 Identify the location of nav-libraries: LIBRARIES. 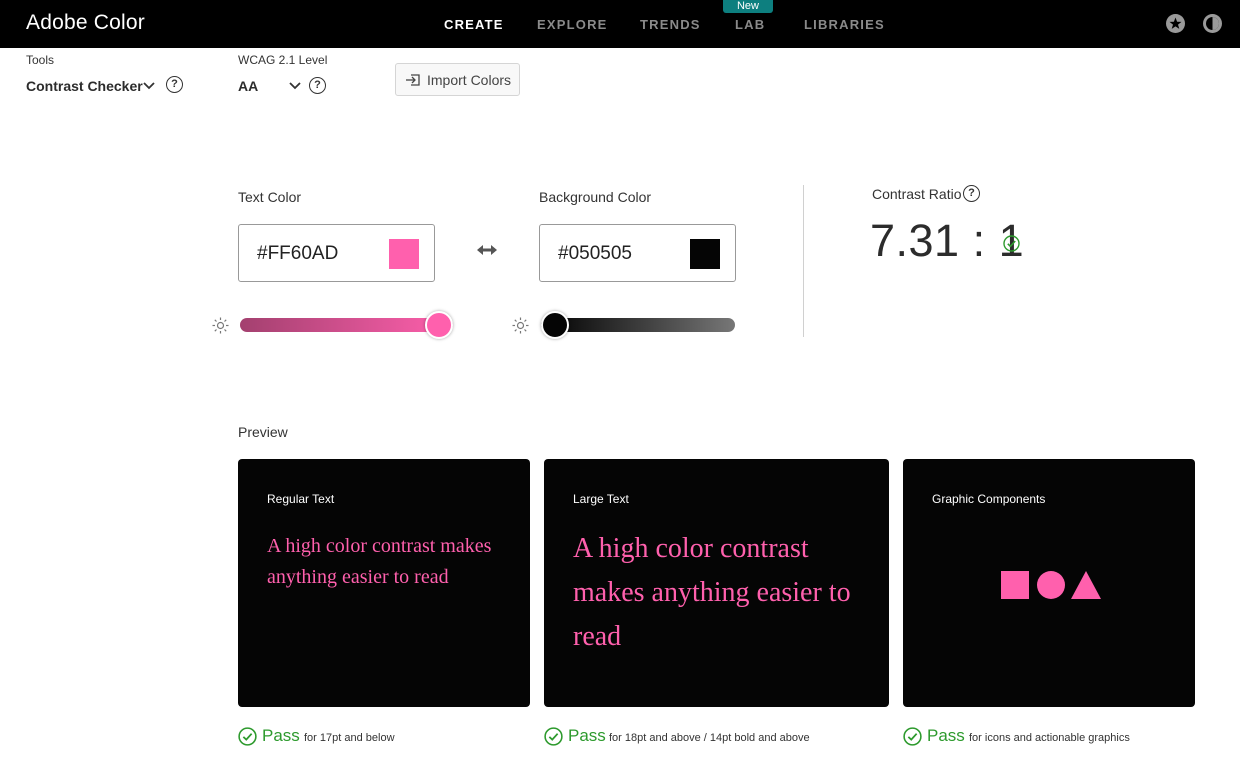
(844, 24).